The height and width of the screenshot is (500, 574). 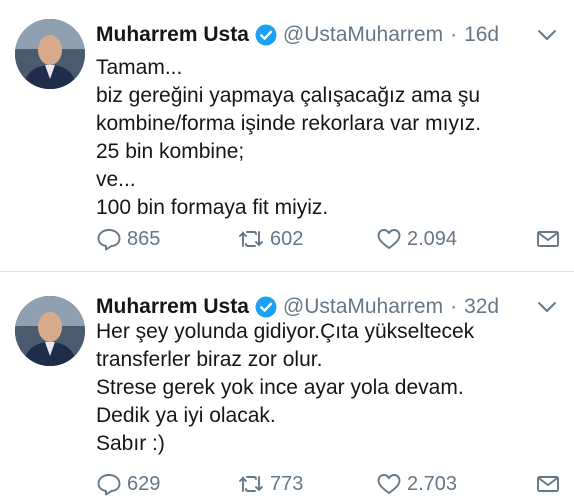 What do you see at coordinates (481, 35) in the screenshot?
I see `timestamp: 16d` at bounding box center [481, 35].